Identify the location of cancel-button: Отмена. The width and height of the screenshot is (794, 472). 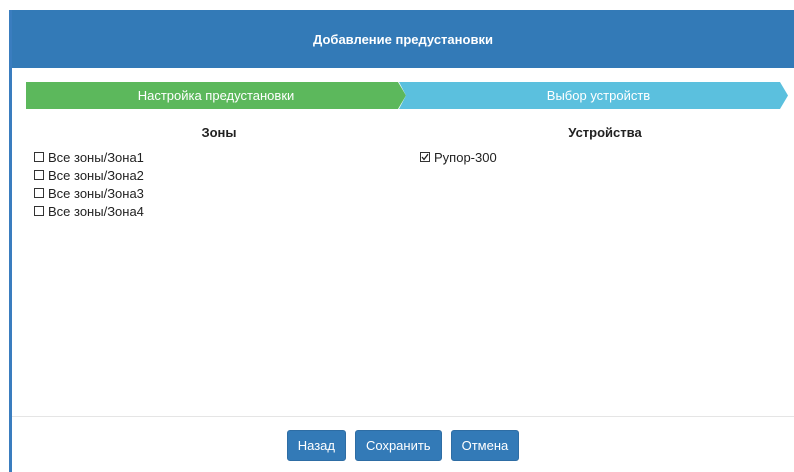
(485, 445).